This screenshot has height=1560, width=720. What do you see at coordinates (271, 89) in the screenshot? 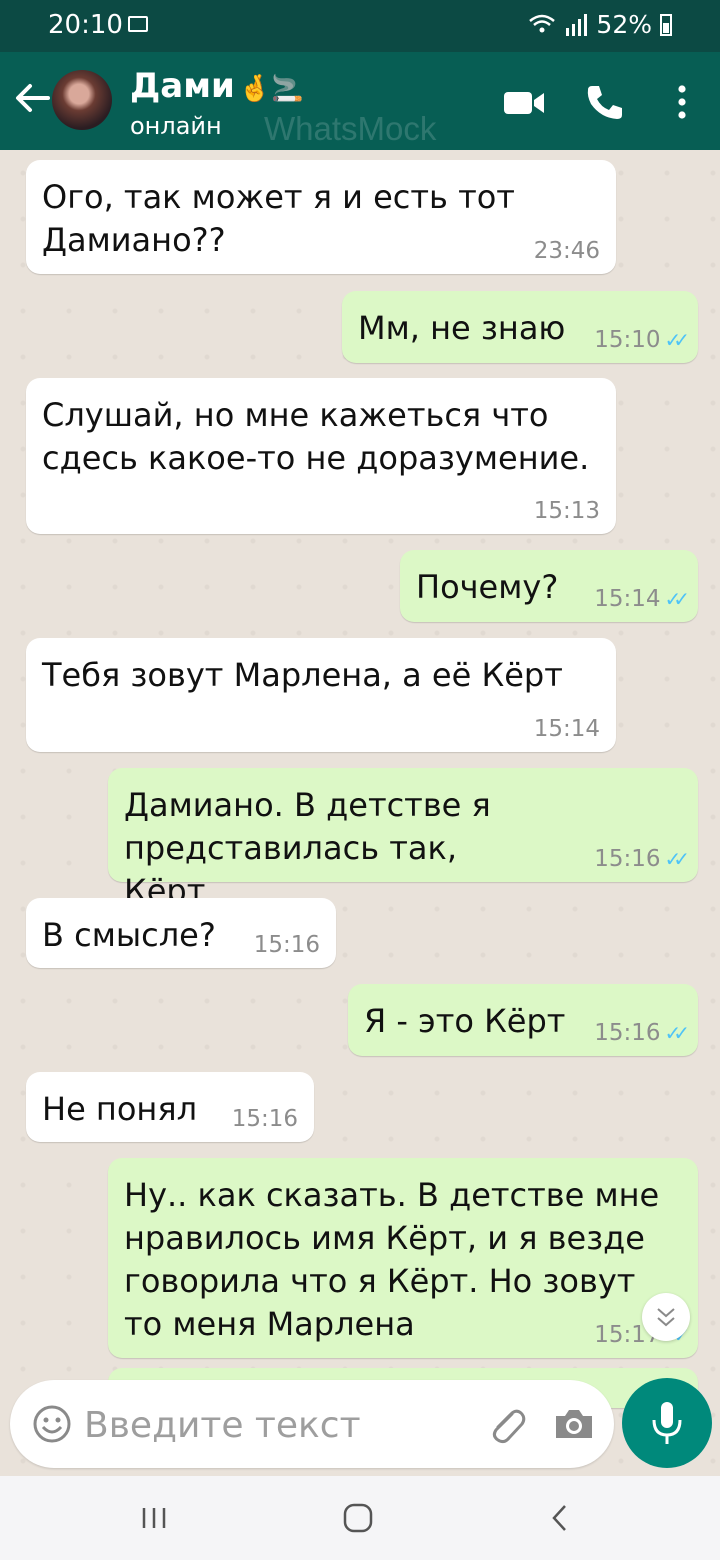
I see `contact-emoji: 🤞🚬` at bounding box center [271, 89].